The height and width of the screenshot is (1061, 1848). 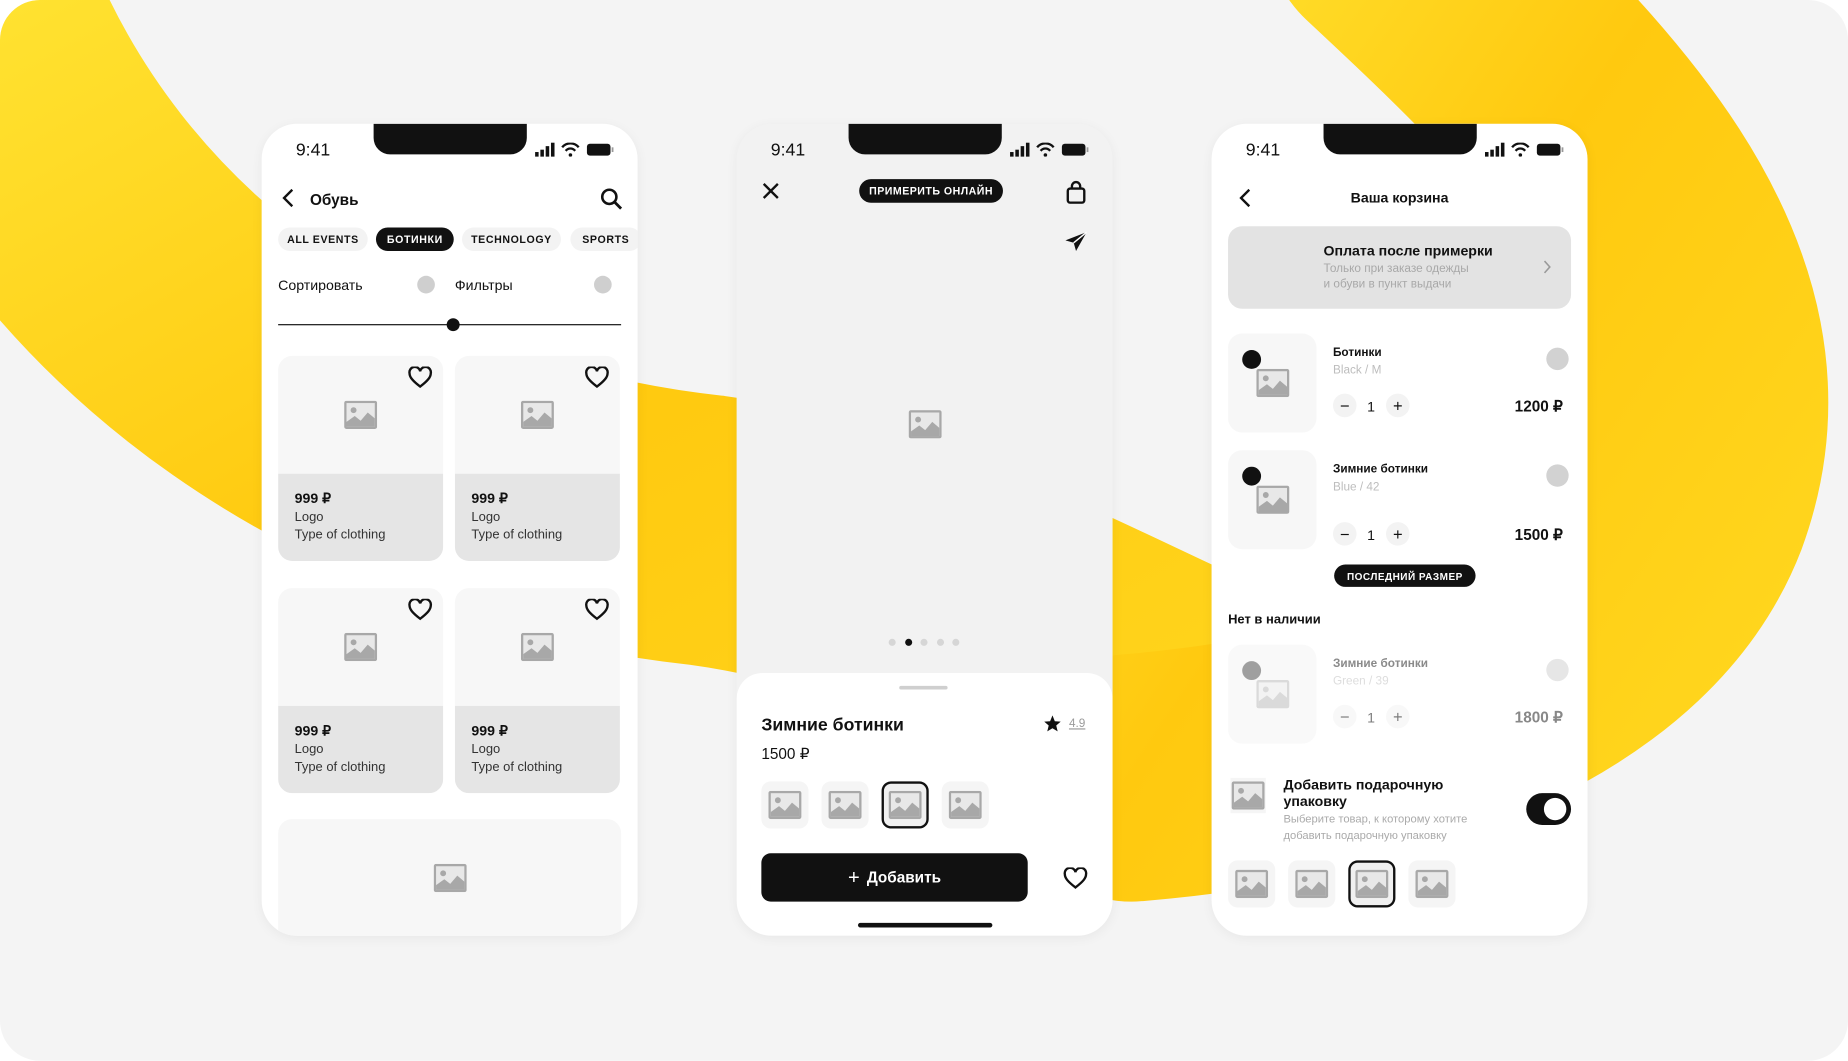 I want to click on filter-label: Фильтры, so click(x=484, y=285).